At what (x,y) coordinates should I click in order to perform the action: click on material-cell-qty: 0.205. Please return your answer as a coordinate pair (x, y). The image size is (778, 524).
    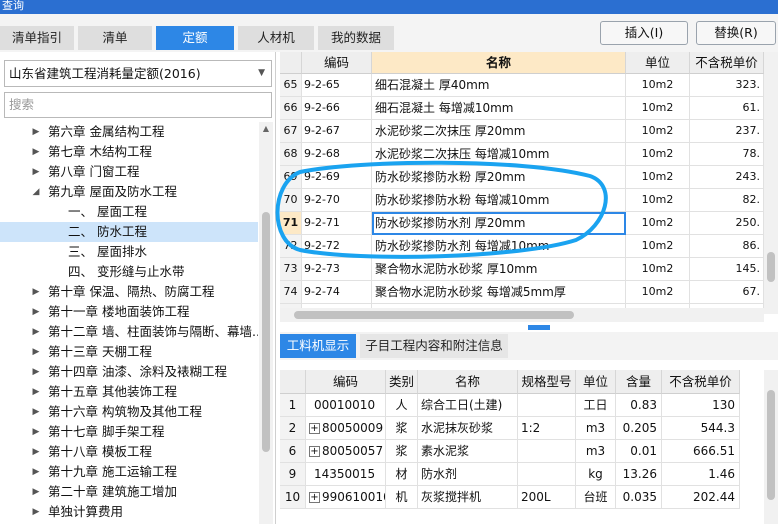
    Looking at the image, I should click on (639, 428).